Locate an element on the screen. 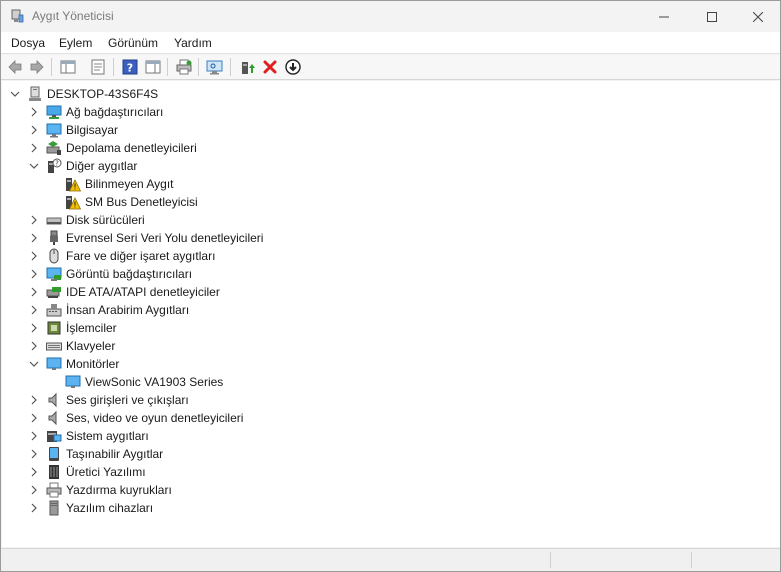 This screenshot has width=781, height=572. tree-item-audio-io: Ses girişleri ve çıkışları is located at coordinates (202, 400).